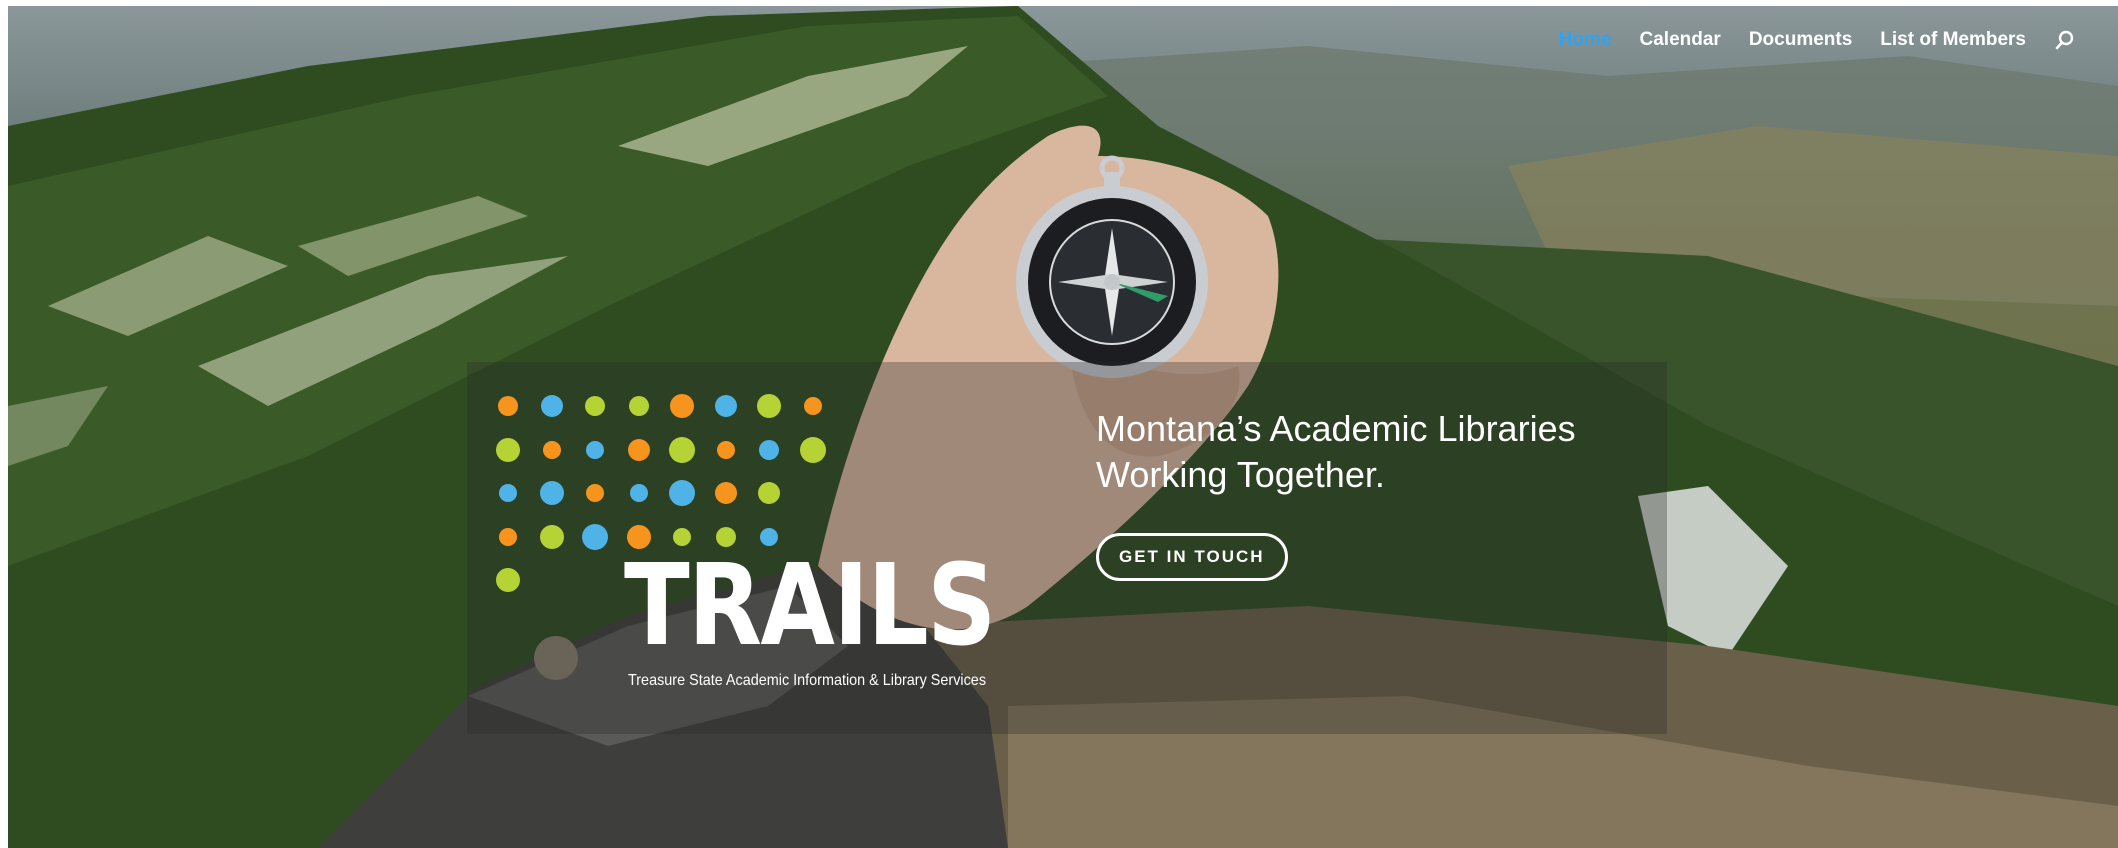 This screenshot has height=848, width=2118. I want to click on nav-link-documents: Documents, so click(1800, 40).